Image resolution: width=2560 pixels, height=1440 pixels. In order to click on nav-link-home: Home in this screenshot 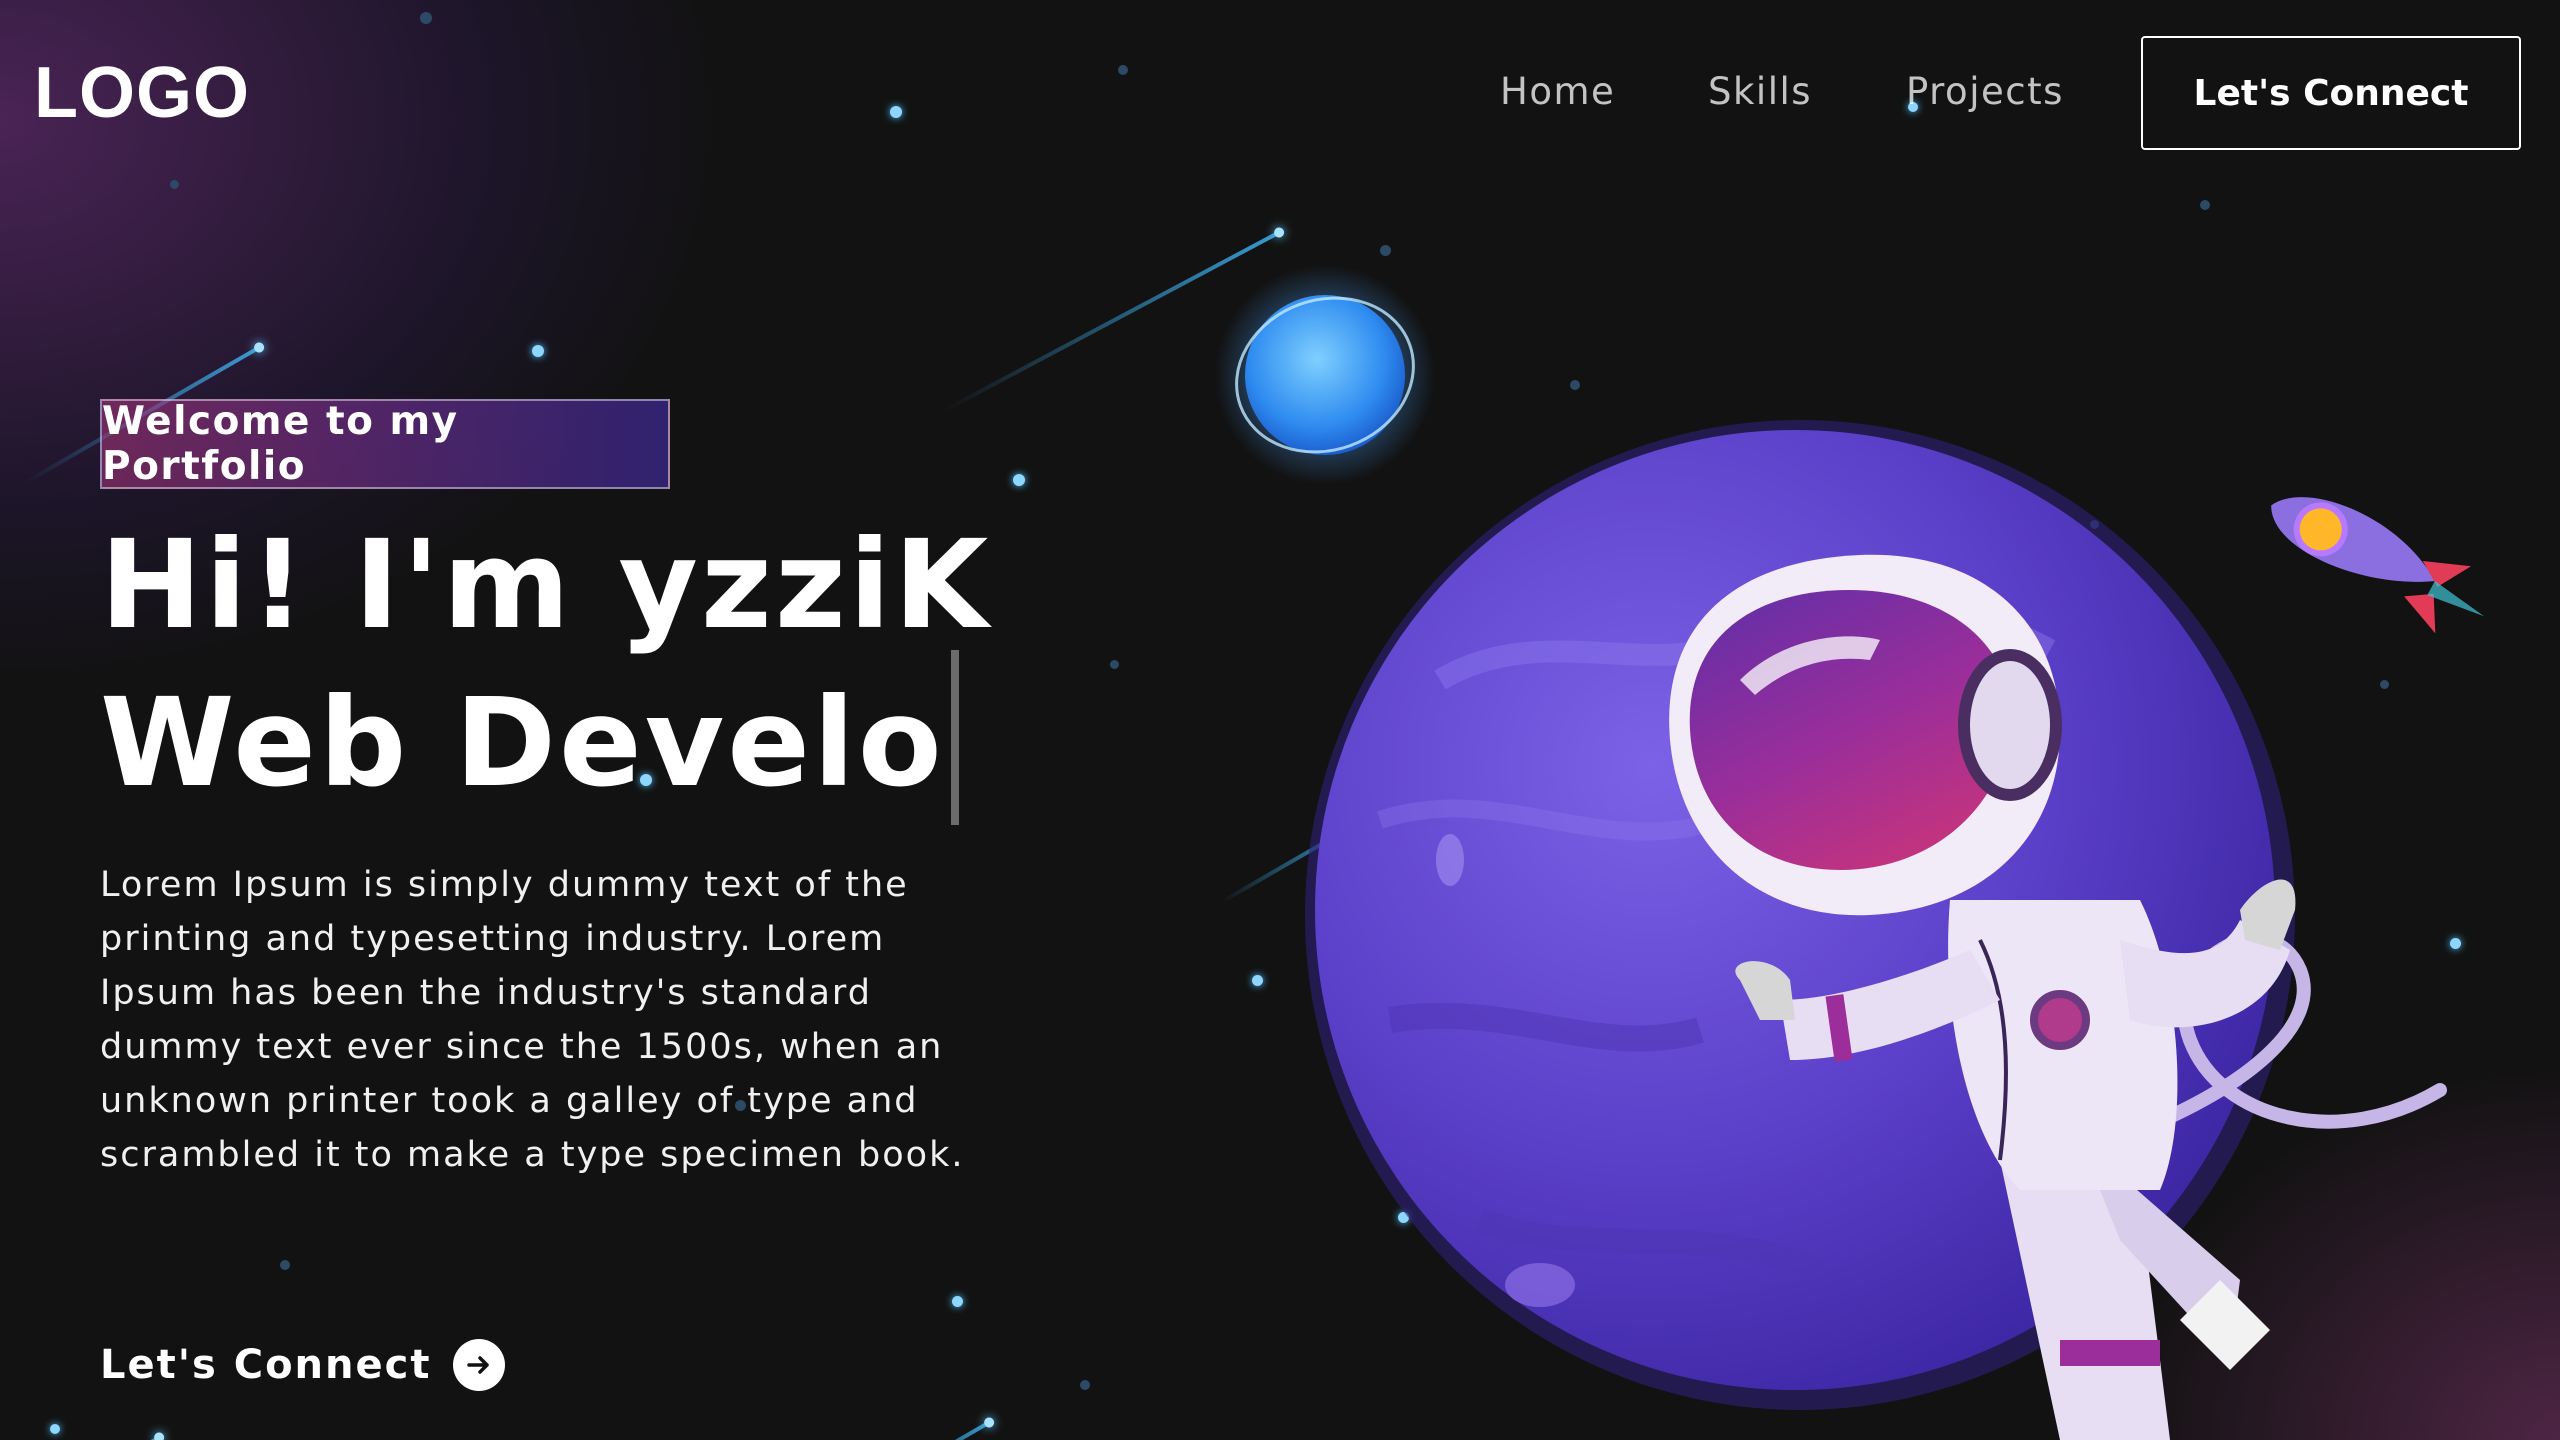, I will do `click(1557, 91)`.